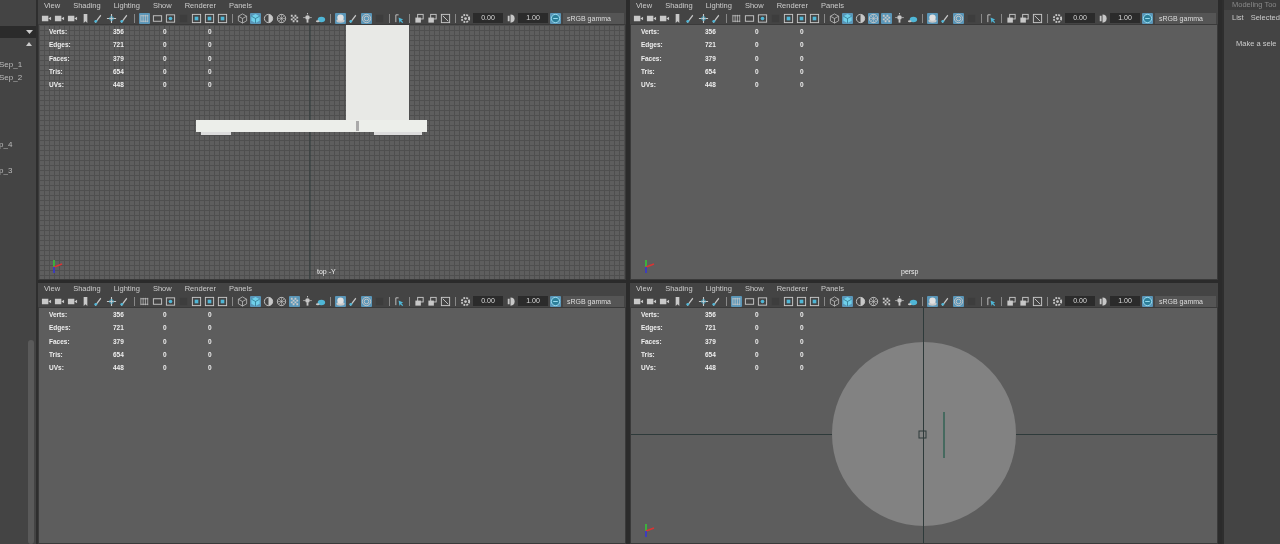 Image resolution: width=1280 pixels, height=544 pixels. What do you see at coordinates (18, 170) in the screenshot?
I see `outliner-item: p_3` at bounding box center [18, 170].